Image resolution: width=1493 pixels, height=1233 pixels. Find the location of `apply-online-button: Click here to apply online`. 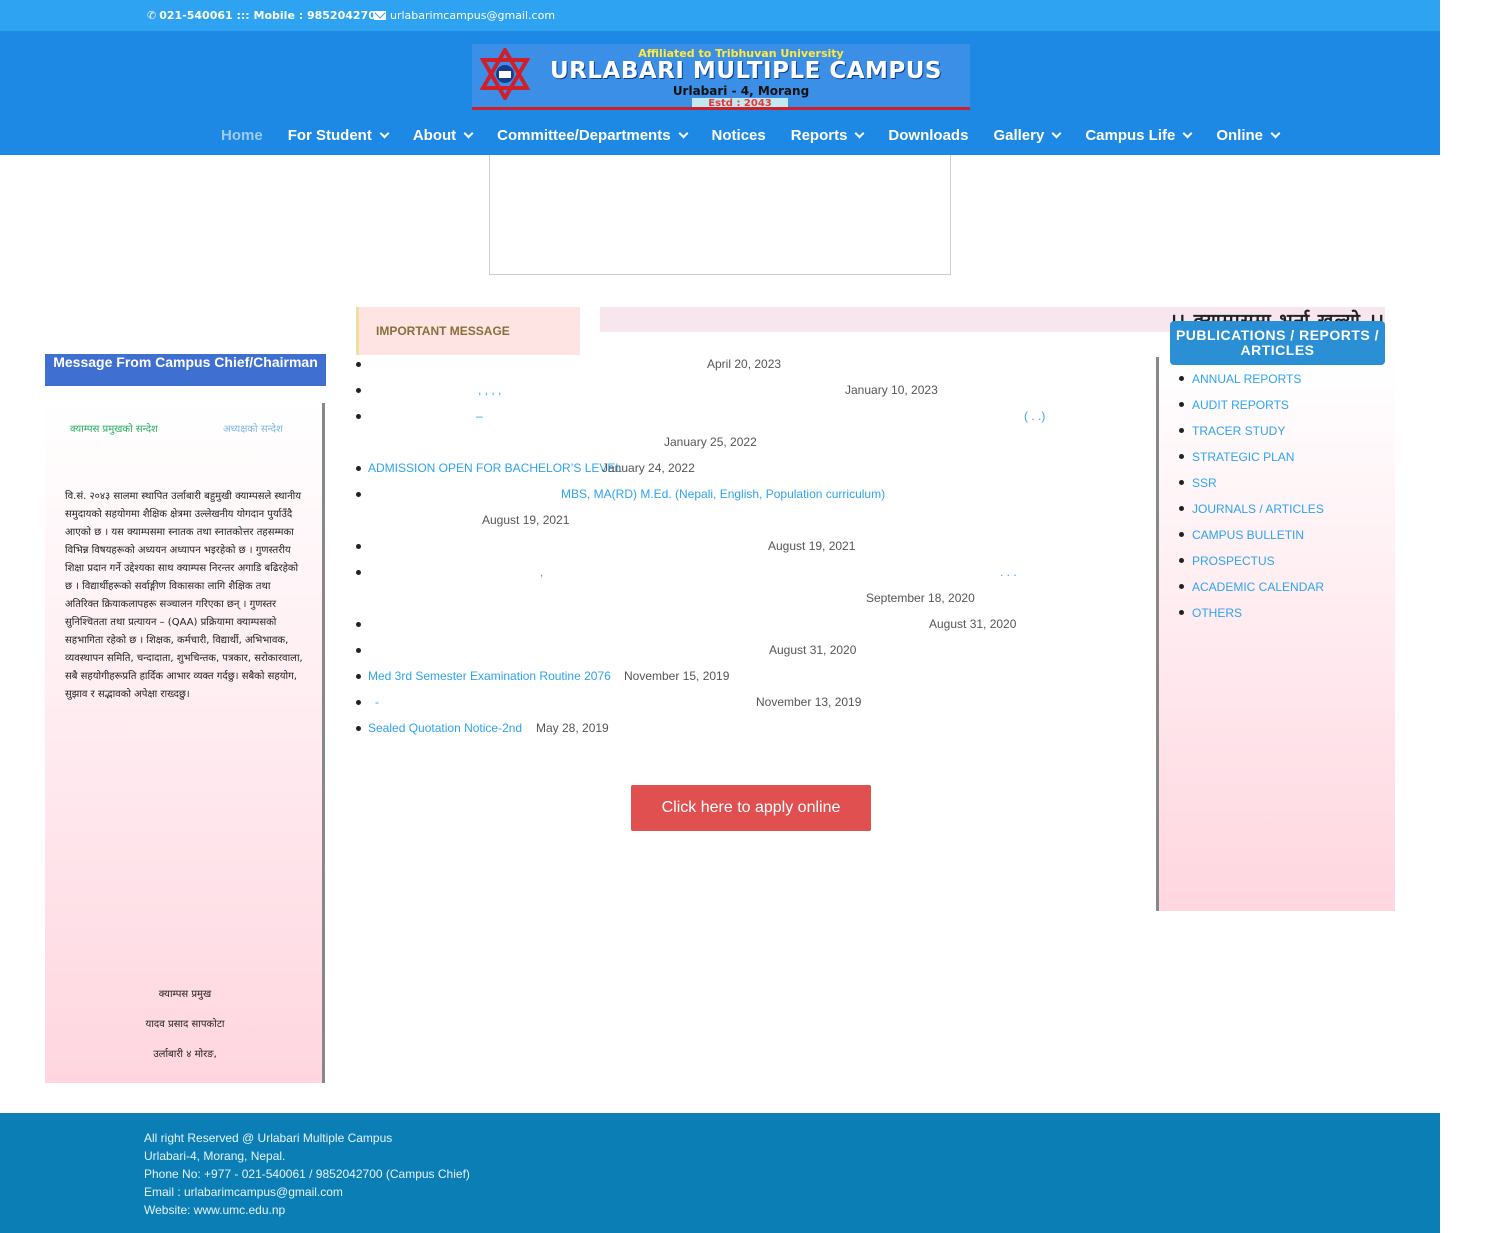

apply-online-button: Click here to apply online is located at coordinates (751, 808).